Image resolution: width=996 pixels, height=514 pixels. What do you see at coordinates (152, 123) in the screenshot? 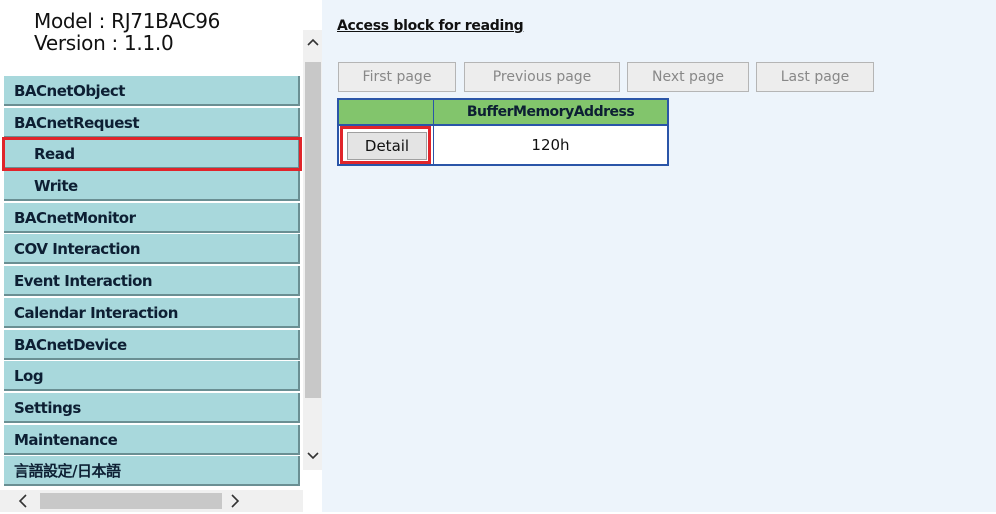
I see `sidebar-item-bacnetrequest: BACnetRequest` at bounding box center [152, 123].